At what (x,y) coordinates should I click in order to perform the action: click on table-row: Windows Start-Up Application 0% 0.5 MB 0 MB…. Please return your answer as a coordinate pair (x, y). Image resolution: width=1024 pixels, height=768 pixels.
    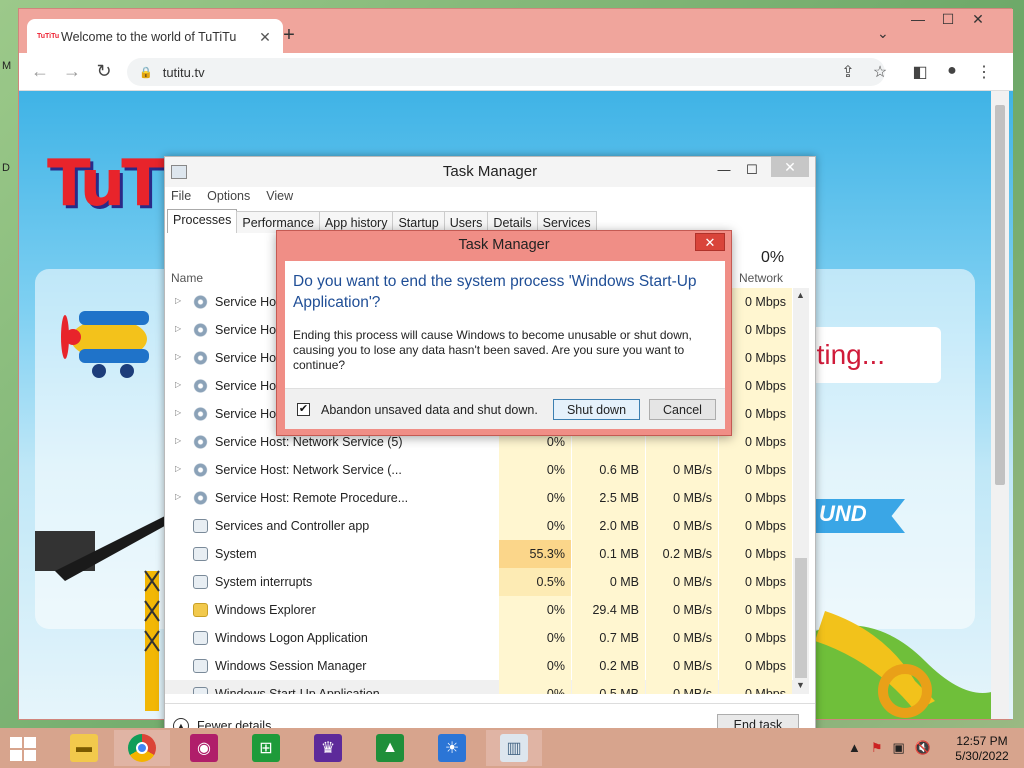
    Looking at the image, I should click on (479, 687).